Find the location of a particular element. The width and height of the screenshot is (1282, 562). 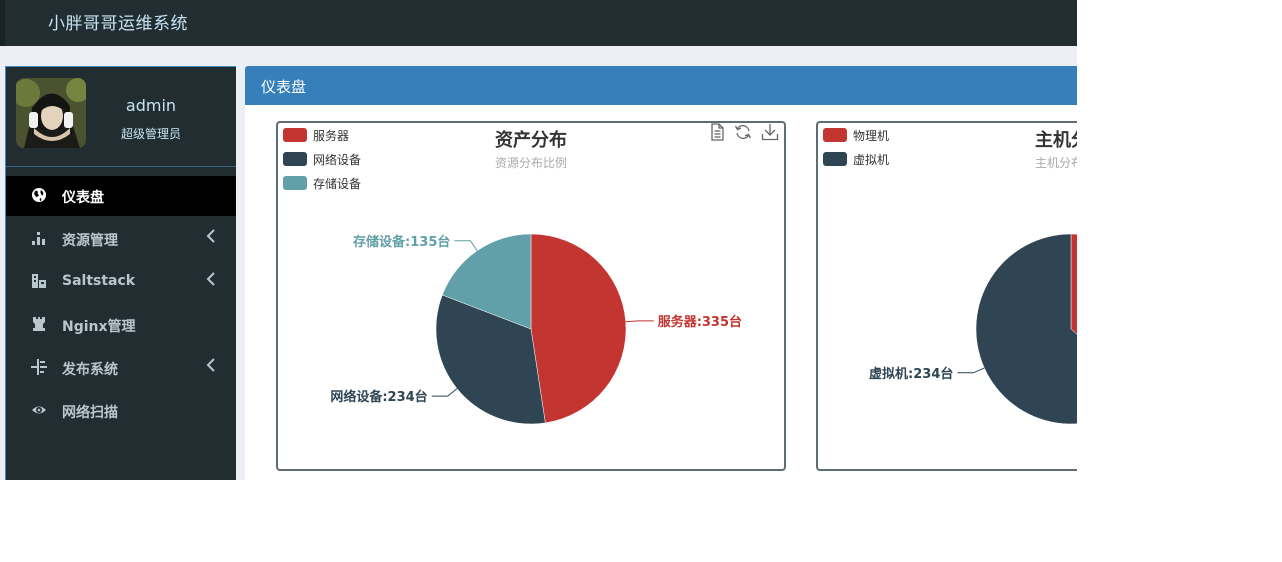

bar-chart-icon is located at coordinates (38, 238).